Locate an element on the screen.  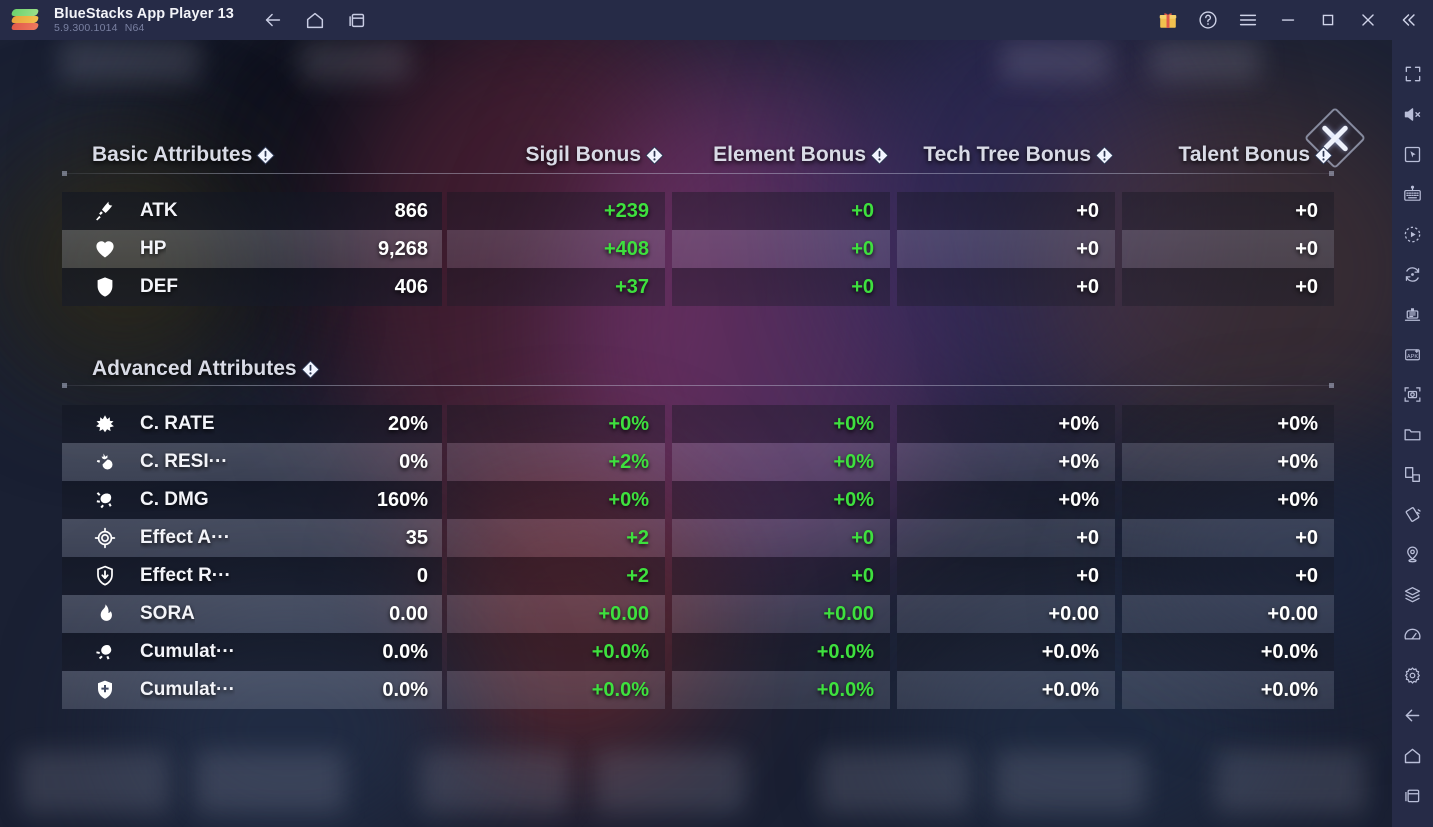
gauge-meter-icon is located at coordinates (1412, 634).